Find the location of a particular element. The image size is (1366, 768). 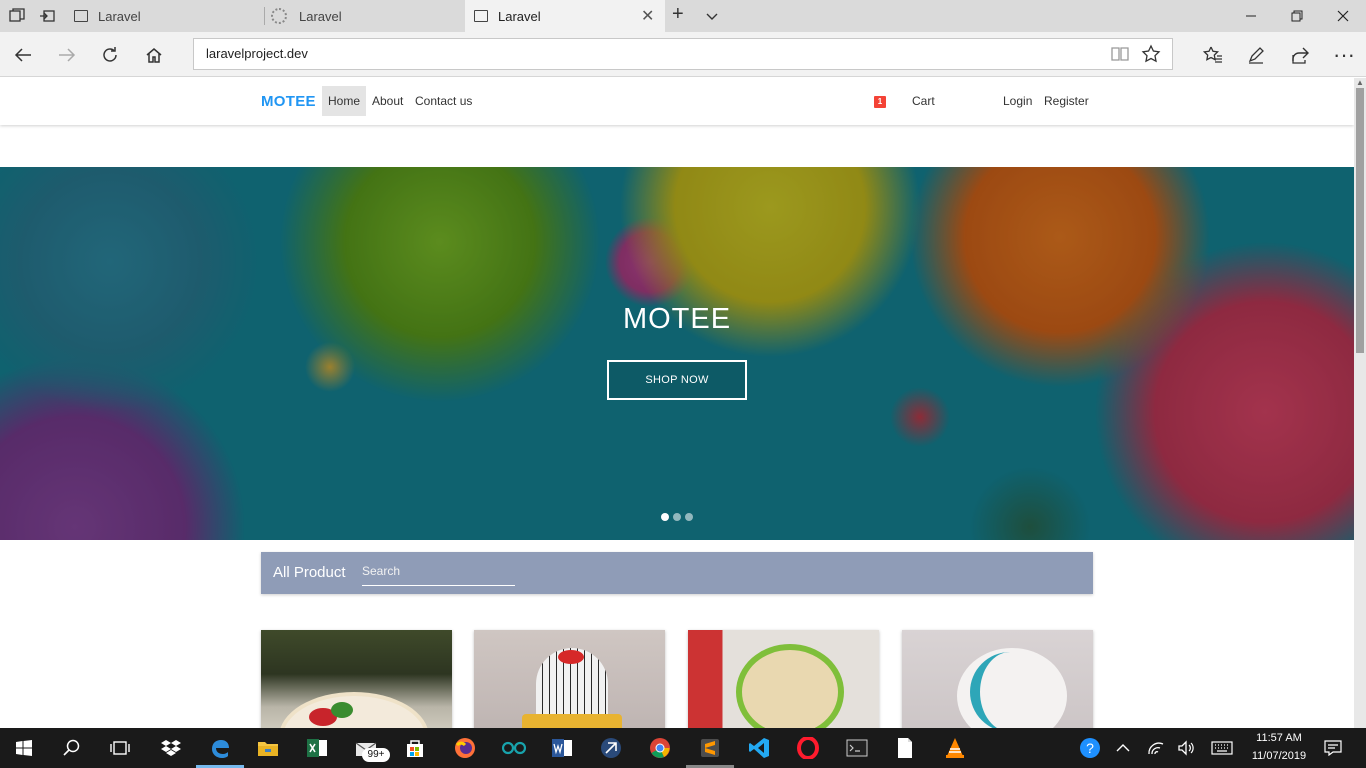

carousel-indicators is located at coordinates (677, 517).